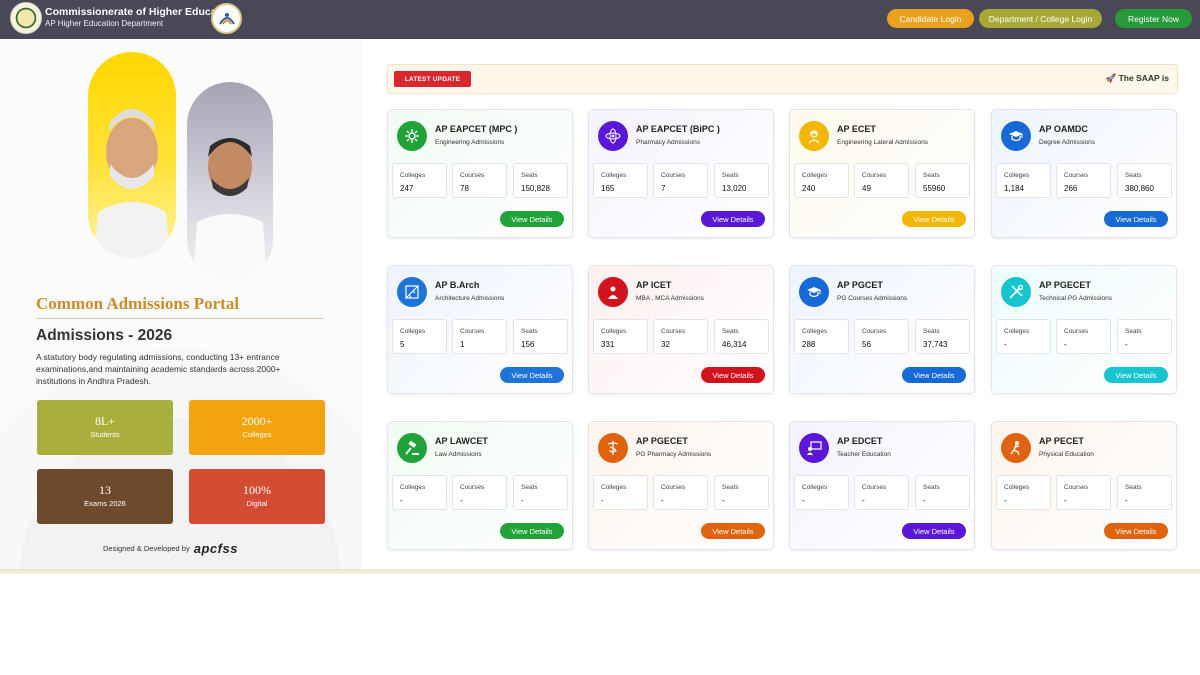 This screenshot has width=1200, height=675. What do you see at coordinates (257, 434) in the screenshot?
I see `stat-label: Colleges` at bounding box center [257, 434].